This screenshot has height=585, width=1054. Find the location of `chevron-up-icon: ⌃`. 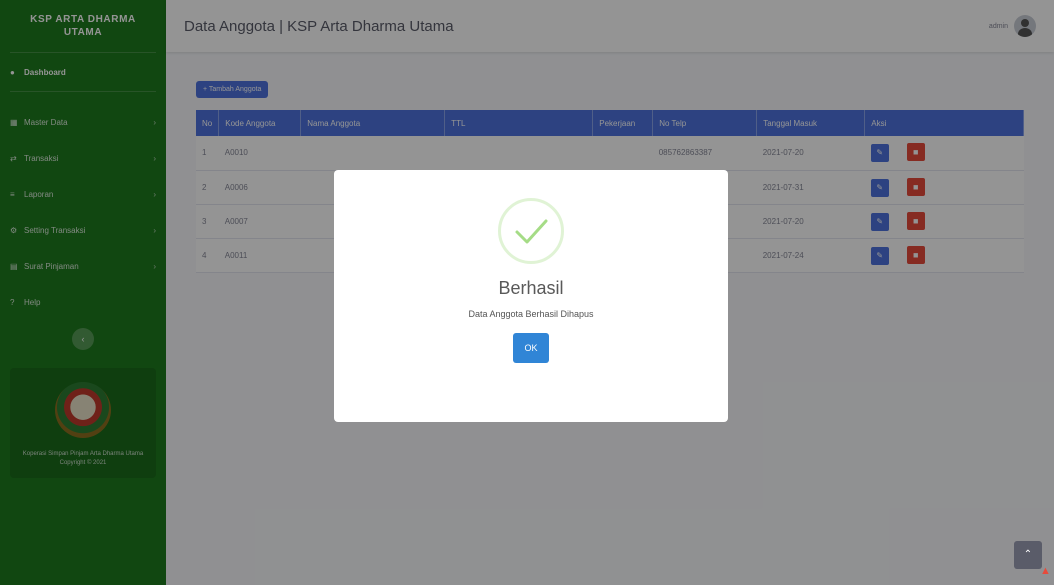

chevron-up-icon: ⌃ is located at coordinates (1028, 554).